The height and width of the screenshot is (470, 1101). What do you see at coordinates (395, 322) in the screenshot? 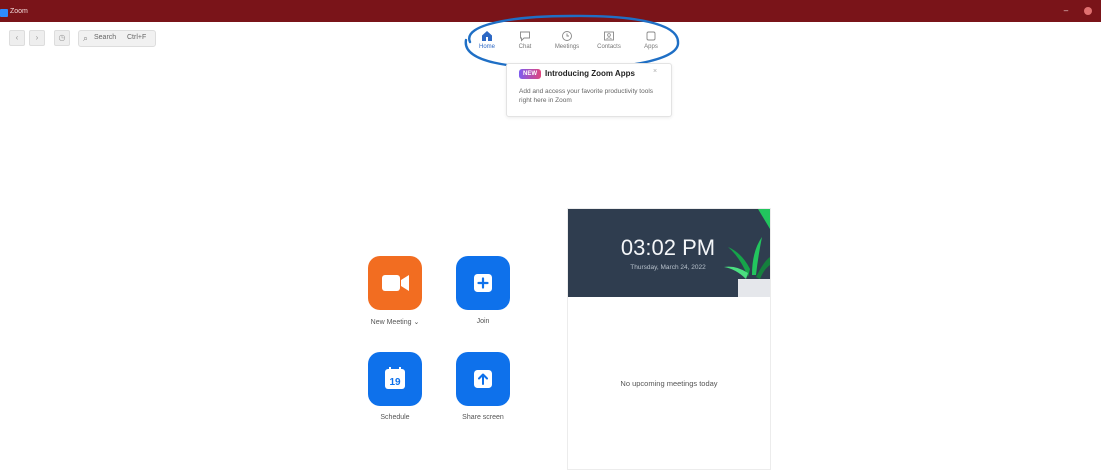
I see `new-meeting-label: New Meeting ⌄` at bounding box center [395, 322].